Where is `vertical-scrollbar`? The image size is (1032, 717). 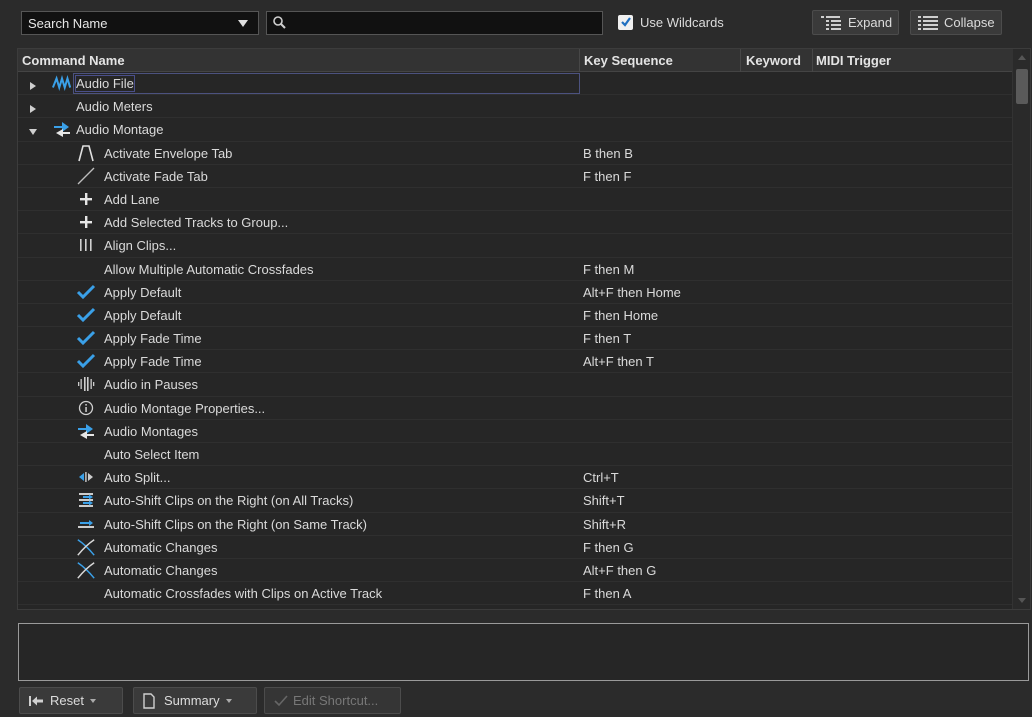
vertical-scrollbar is located at coordinates (1021, 329).